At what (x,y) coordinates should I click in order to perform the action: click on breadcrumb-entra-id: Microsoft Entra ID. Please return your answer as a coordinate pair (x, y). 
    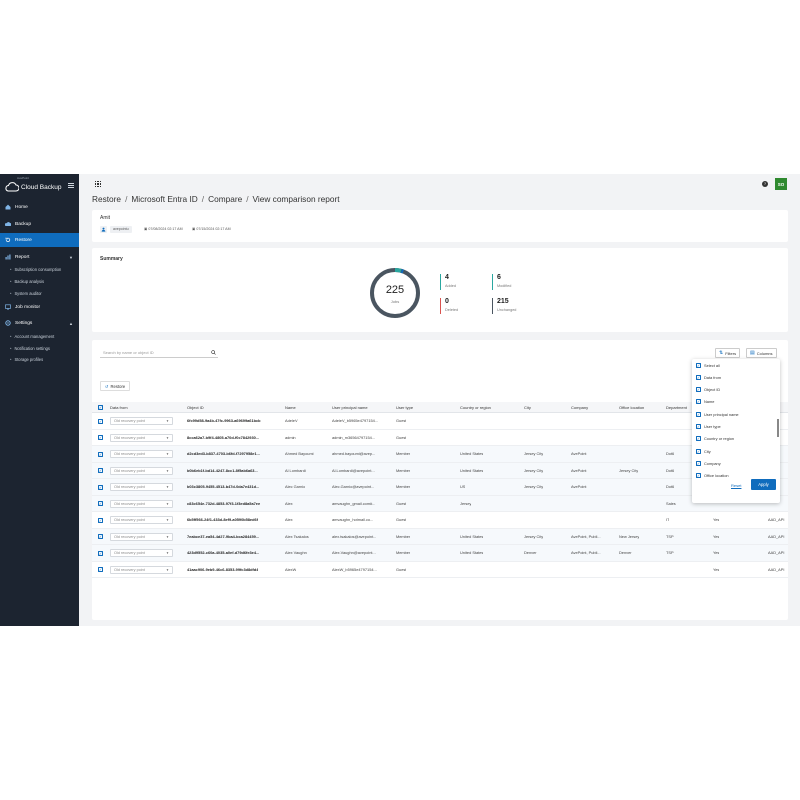
    Looking at the image, I should click on (164, 199).